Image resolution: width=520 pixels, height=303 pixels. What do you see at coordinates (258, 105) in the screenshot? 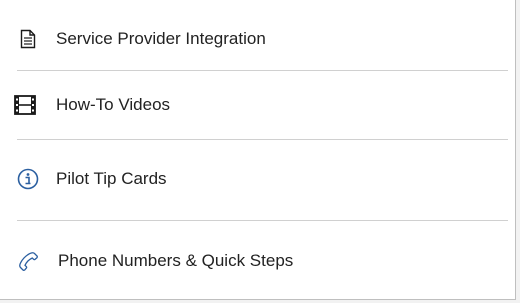
I see `menu-item-how-to-videos: How-To Videos` at bounding box center [258, 105].